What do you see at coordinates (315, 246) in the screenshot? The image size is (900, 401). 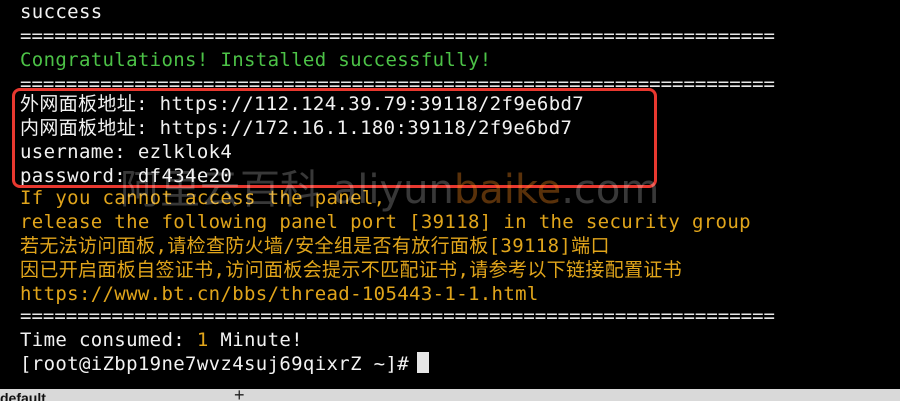 I see `warning-line-cn: 若无法访问面板,请检查防火墙/安全组是否有放行面板[39118]端口` at bounding box center [315, 246].